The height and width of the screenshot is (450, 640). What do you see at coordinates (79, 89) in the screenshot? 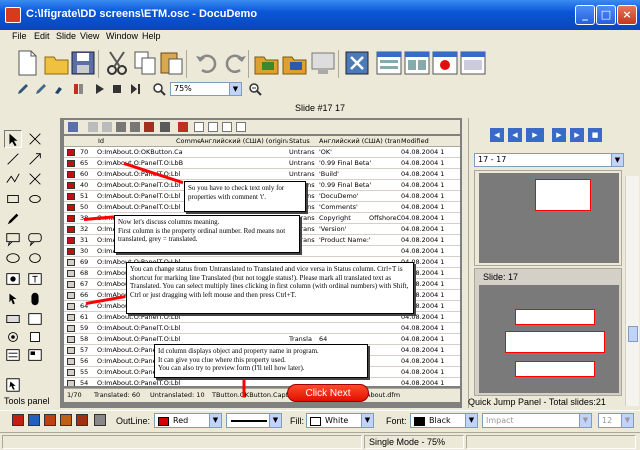
I see `play-icon` at bounding box center [79, 89].